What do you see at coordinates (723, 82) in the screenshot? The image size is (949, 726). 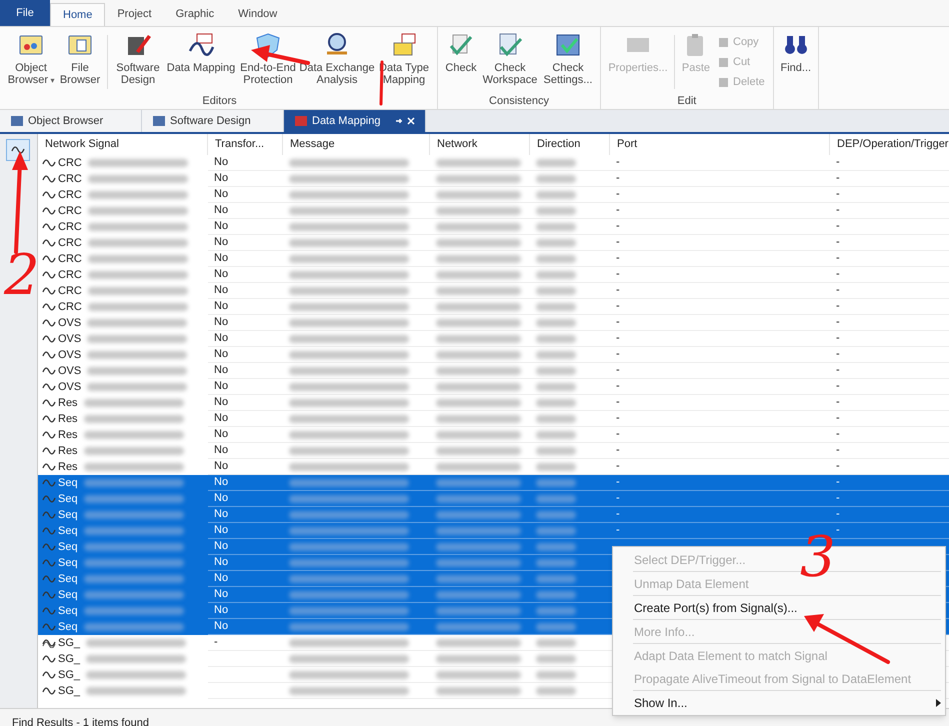 I see `small-icon` at bounding box center [723, 82].